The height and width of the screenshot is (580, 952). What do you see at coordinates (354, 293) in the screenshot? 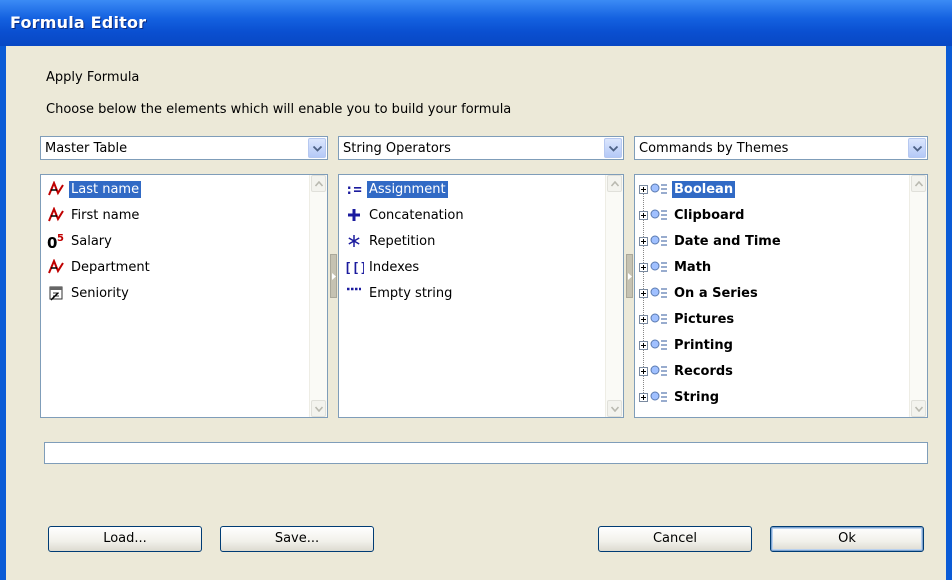
I see `ellipsis-icon` at bounding box center [354, 293].